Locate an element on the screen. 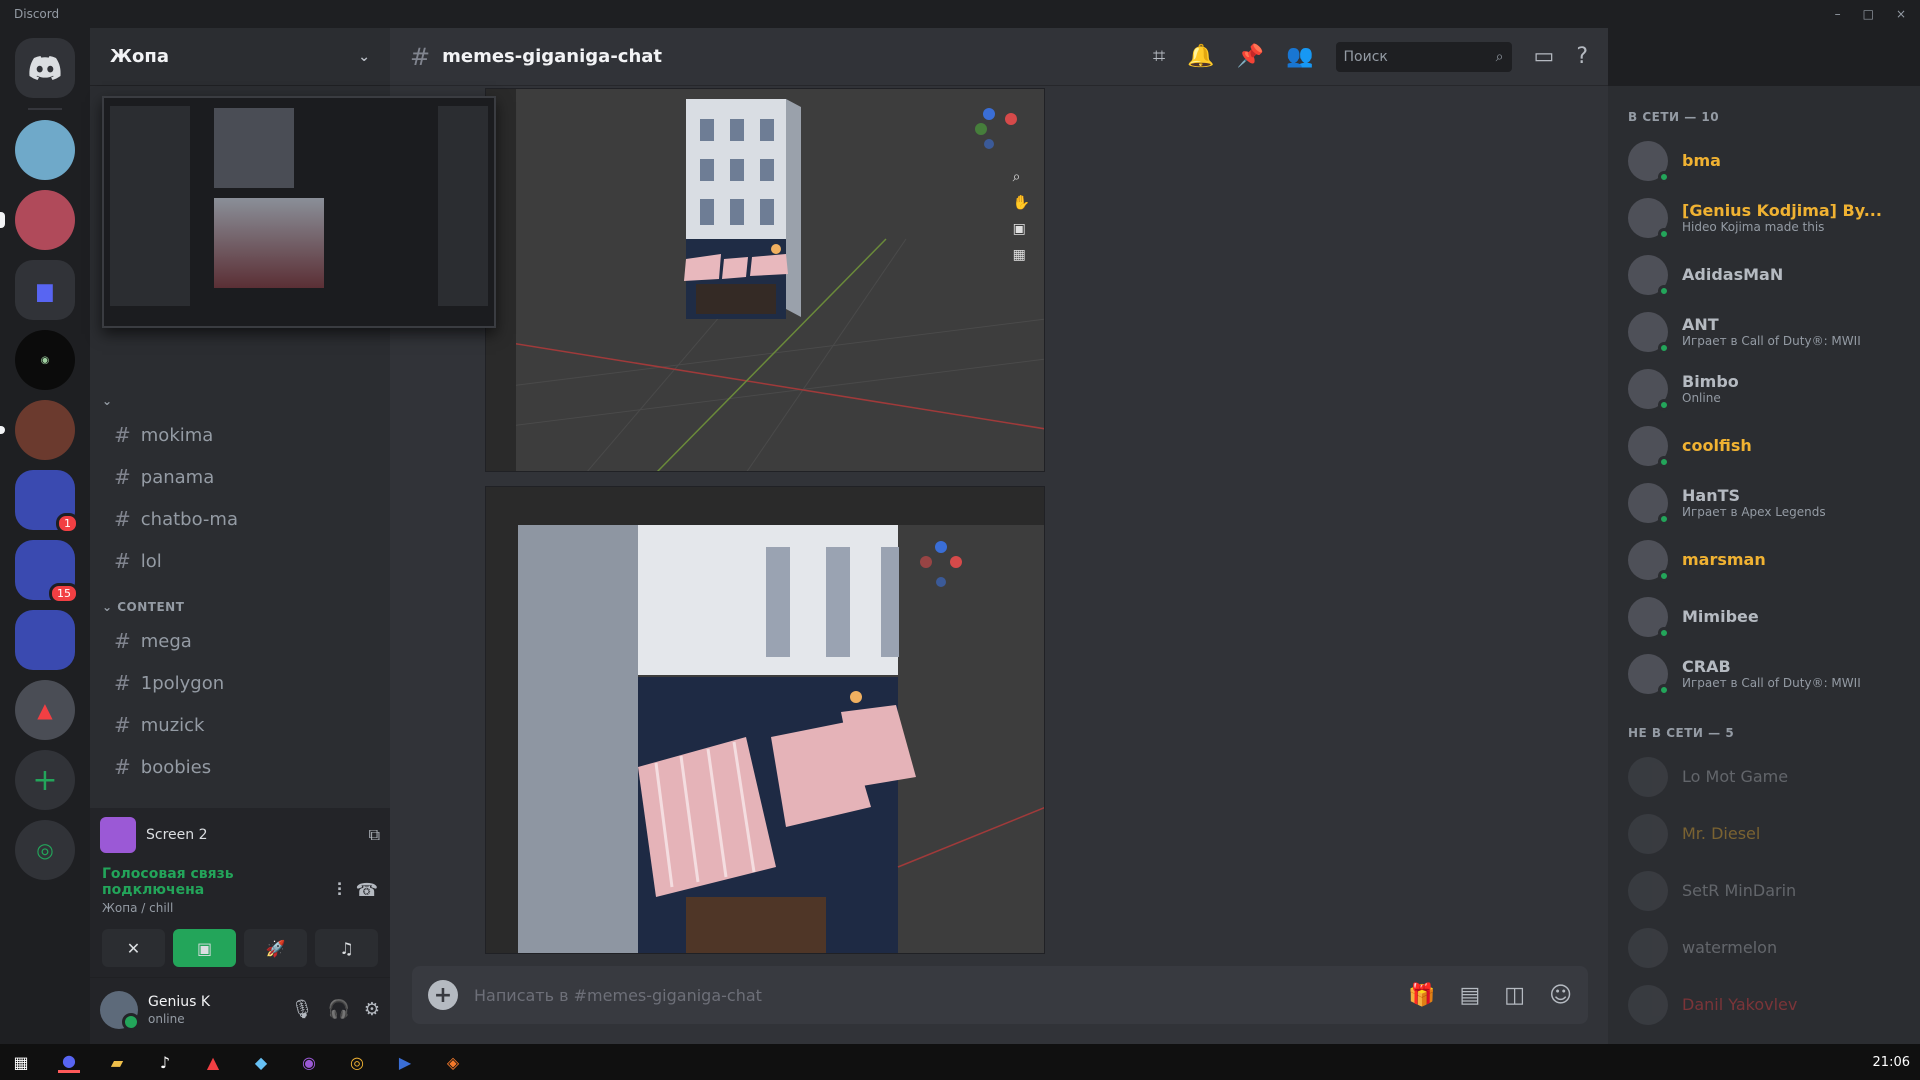 This screenshot has width=1920, height=1080. image-attachment is located at coordinates (765, 720).